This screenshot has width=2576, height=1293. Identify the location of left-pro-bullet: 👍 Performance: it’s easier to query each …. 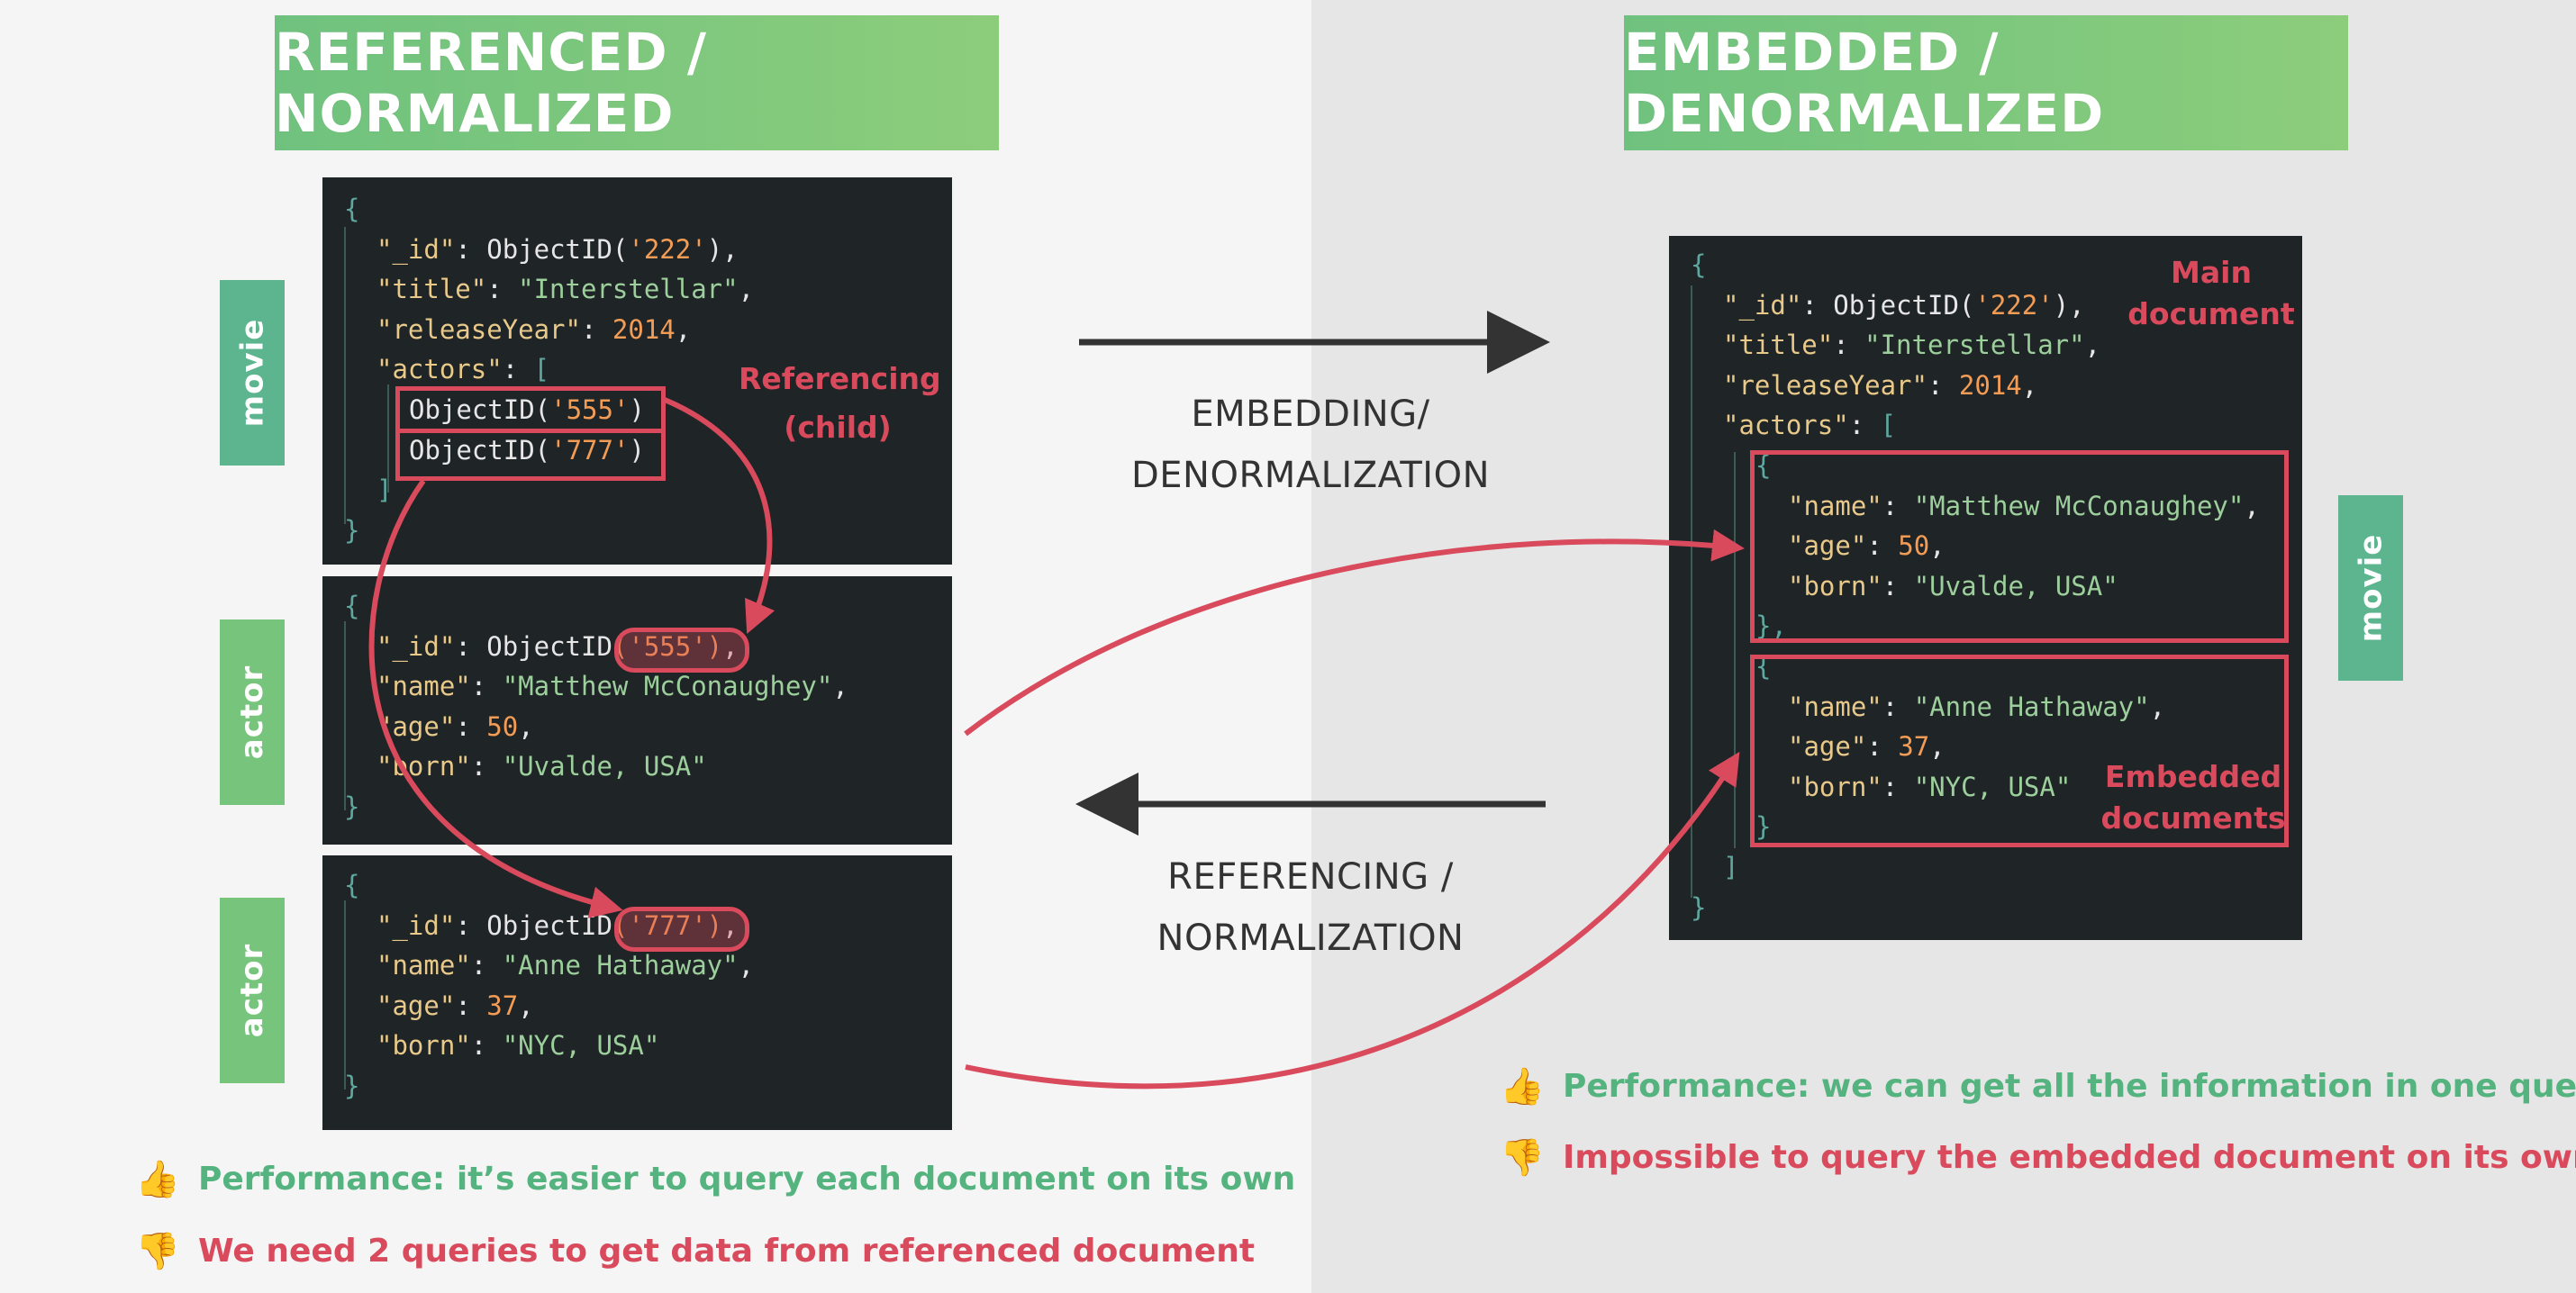
(715, 1179).